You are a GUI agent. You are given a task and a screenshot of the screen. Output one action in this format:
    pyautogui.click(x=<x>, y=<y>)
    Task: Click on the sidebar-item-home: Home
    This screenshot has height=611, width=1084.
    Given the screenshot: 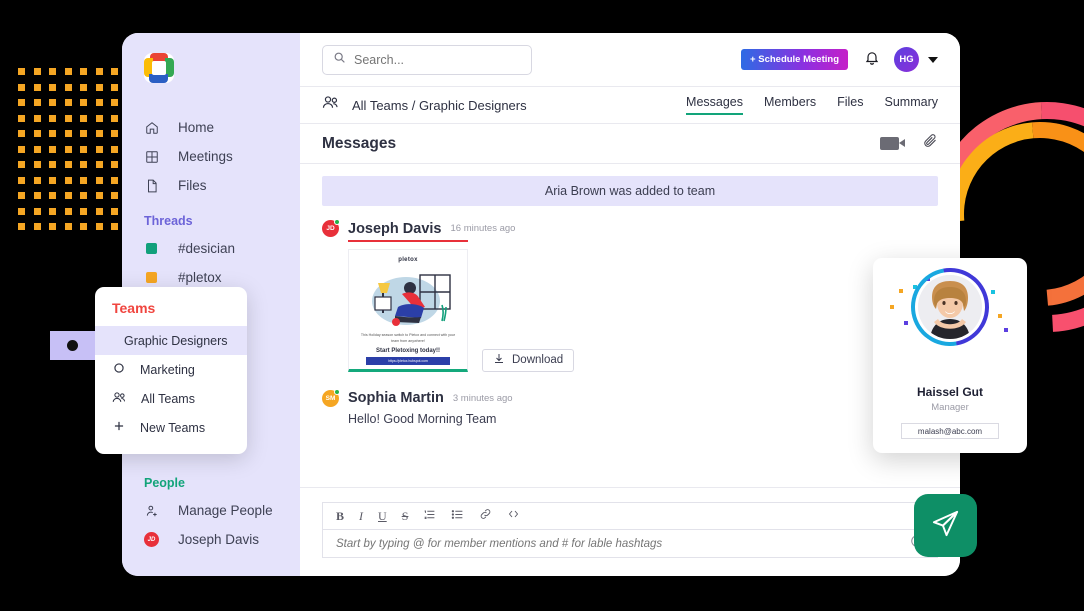 What is the action you would take?
    pyautogui.click(x=211, y=127)
    